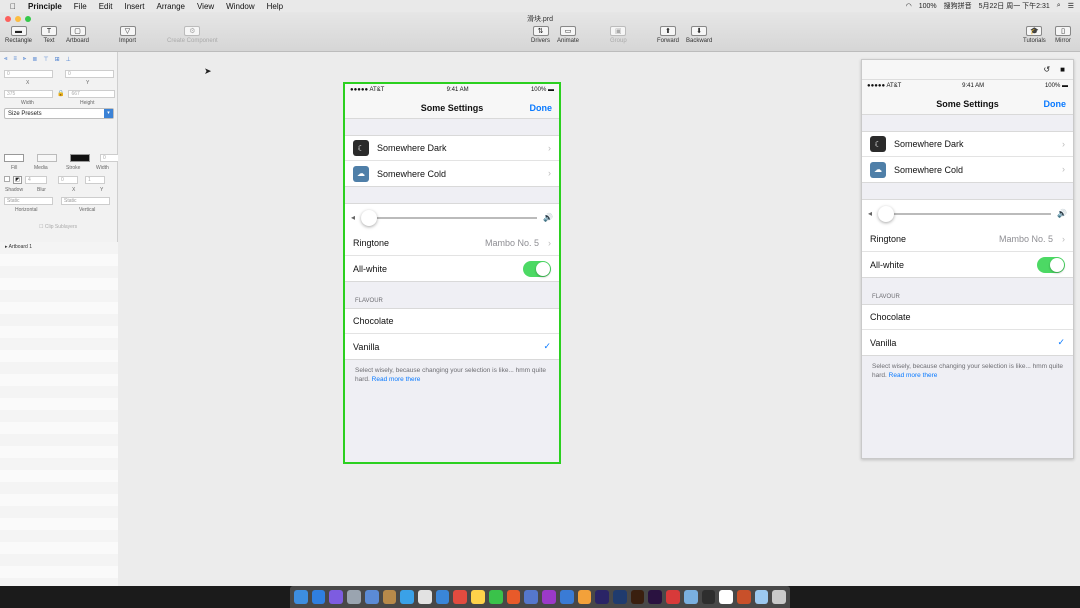 The image size is (1080, 608). What do you see at coordinates (24, 59) in the screenshot?
I see `align-right-icon: ⫸` at bounding box center [24, 59].